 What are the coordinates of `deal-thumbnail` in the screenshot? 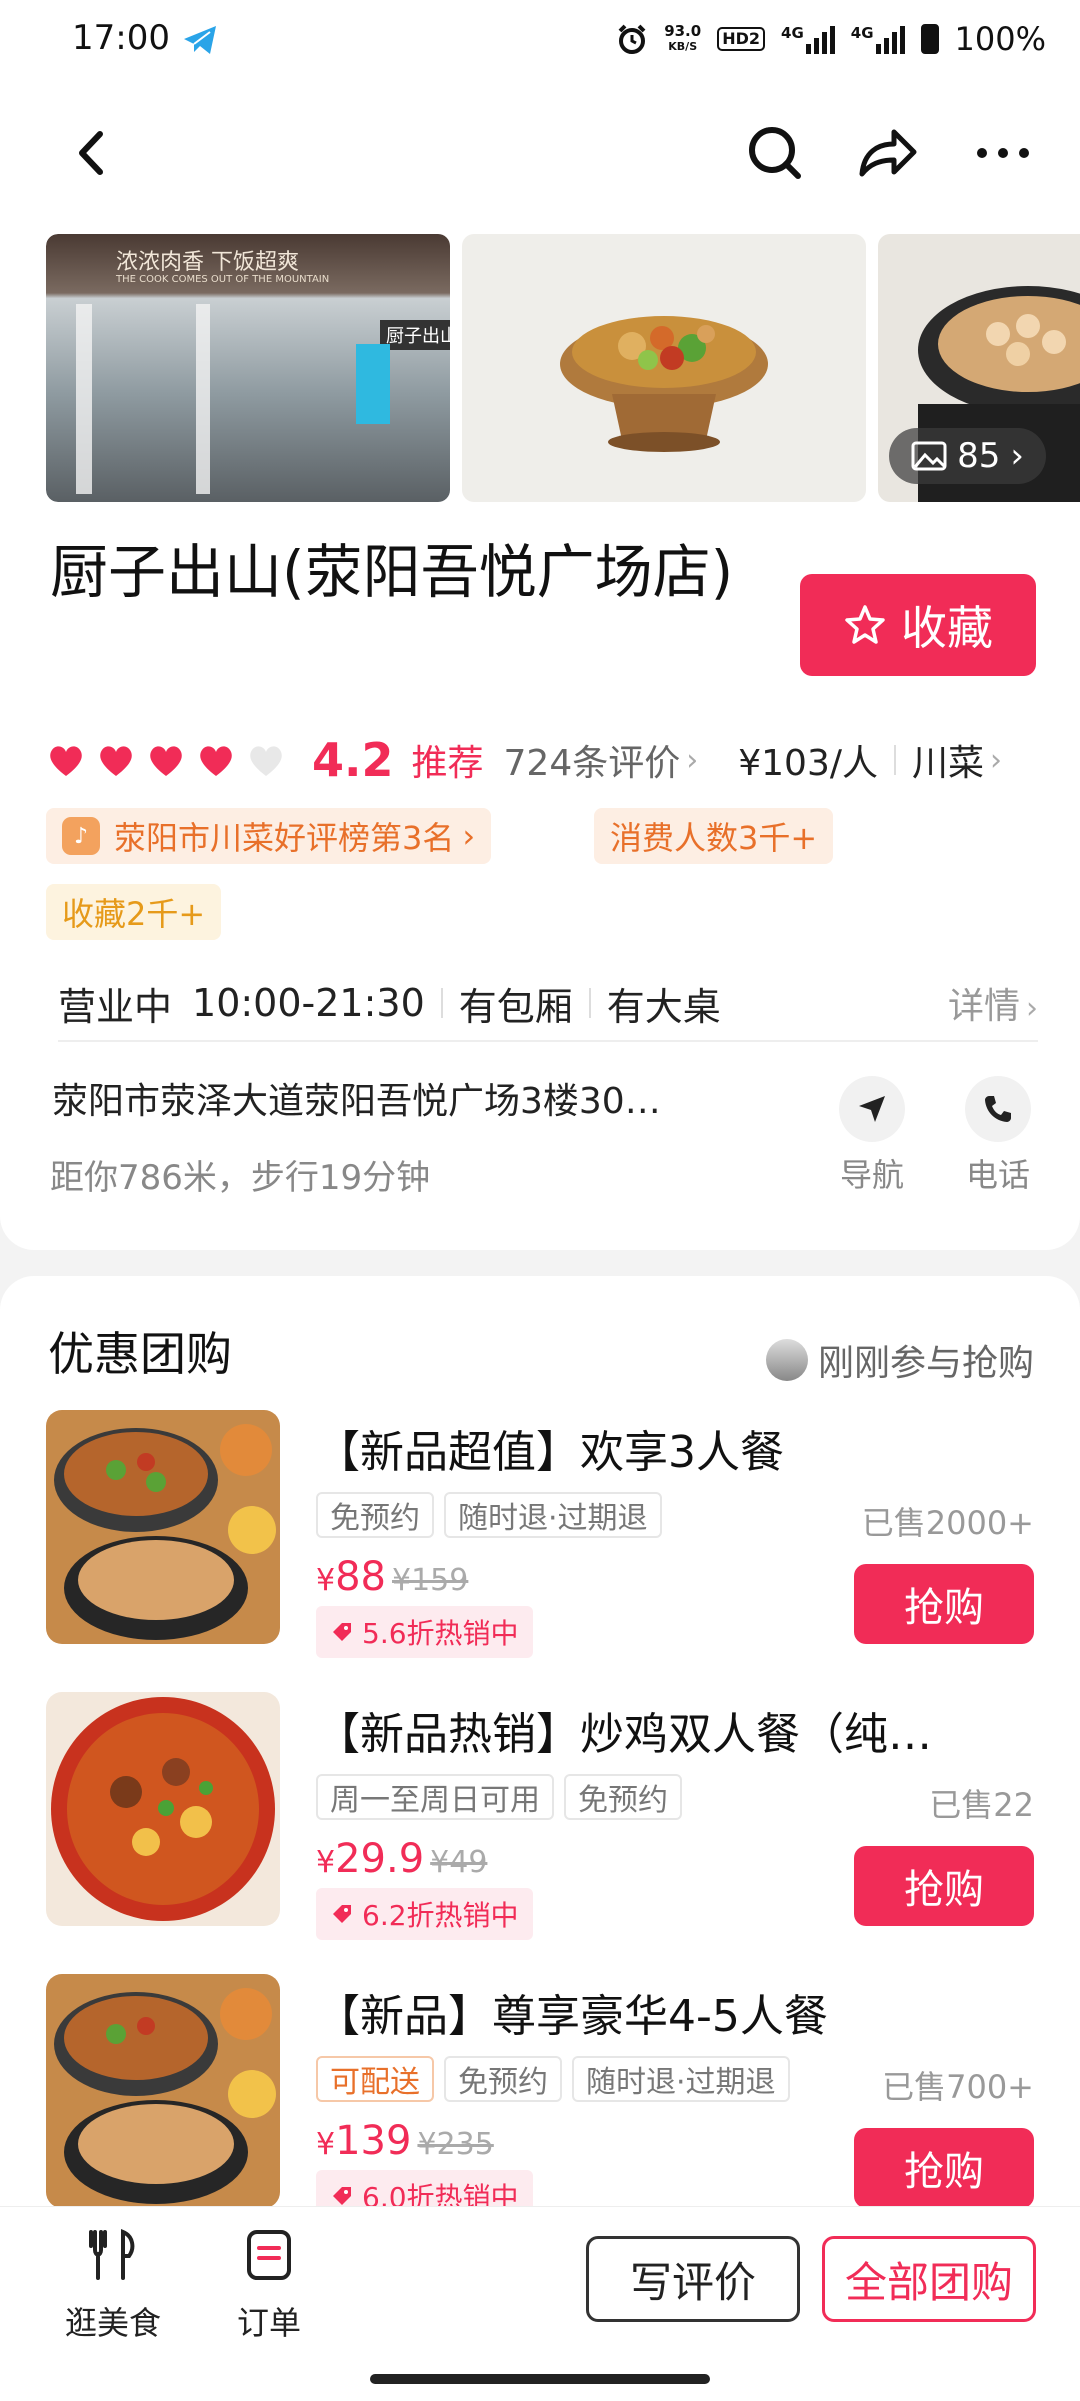 It's located at (163, 1527).